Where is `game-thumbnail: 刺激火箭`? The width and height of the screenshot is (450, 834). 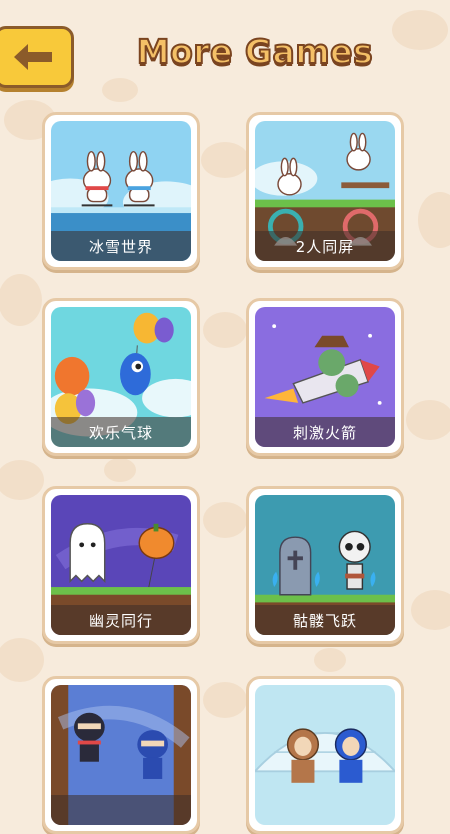 game-thumbnail: 刺激火箭 is located at coordinates (325, 377).